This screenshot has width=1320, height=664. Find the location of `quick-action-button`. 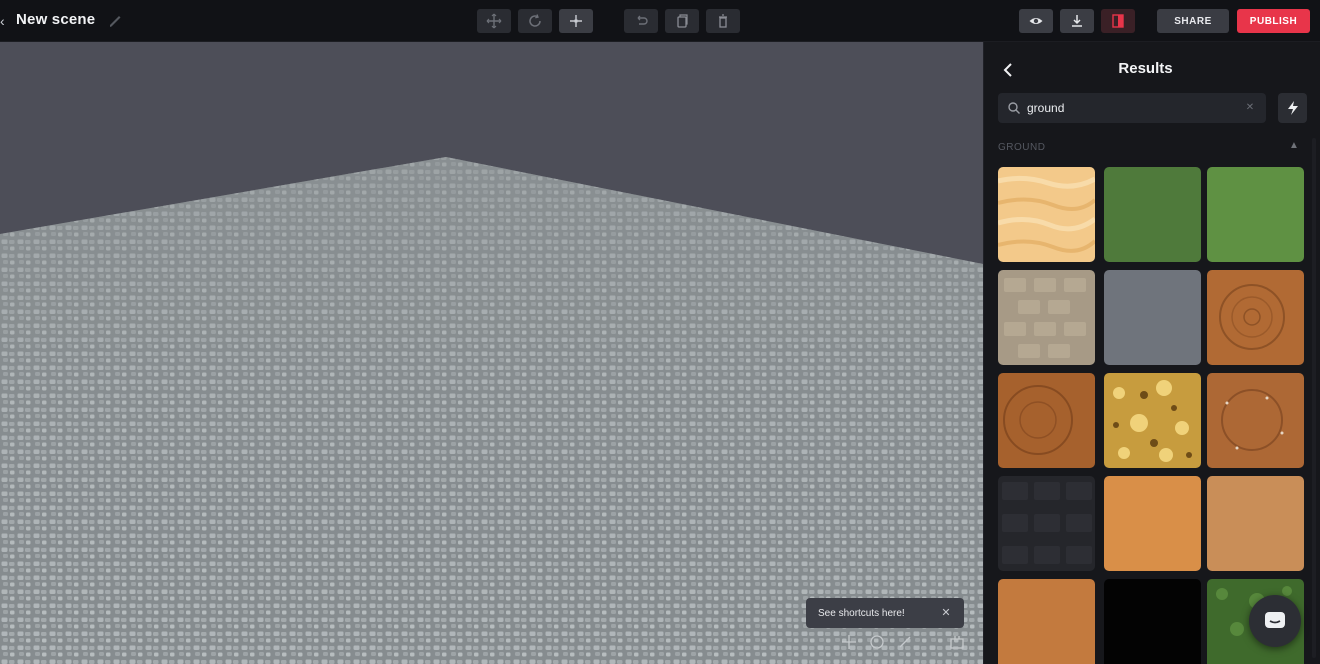

quick-action-button is located at coordinates (1292, 108).